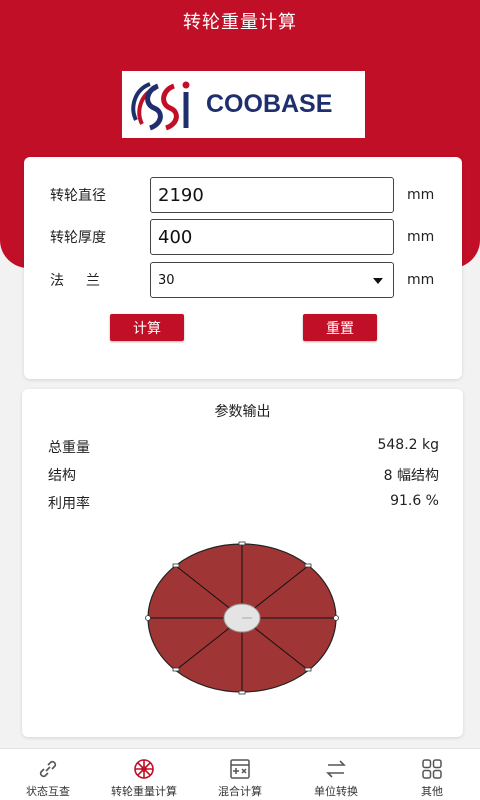 The height and width of the screenshot is (800, 480). Describe the element at coordinates (240, 791) in the screenshot. I see `tab-label: 混合计算` at that location.